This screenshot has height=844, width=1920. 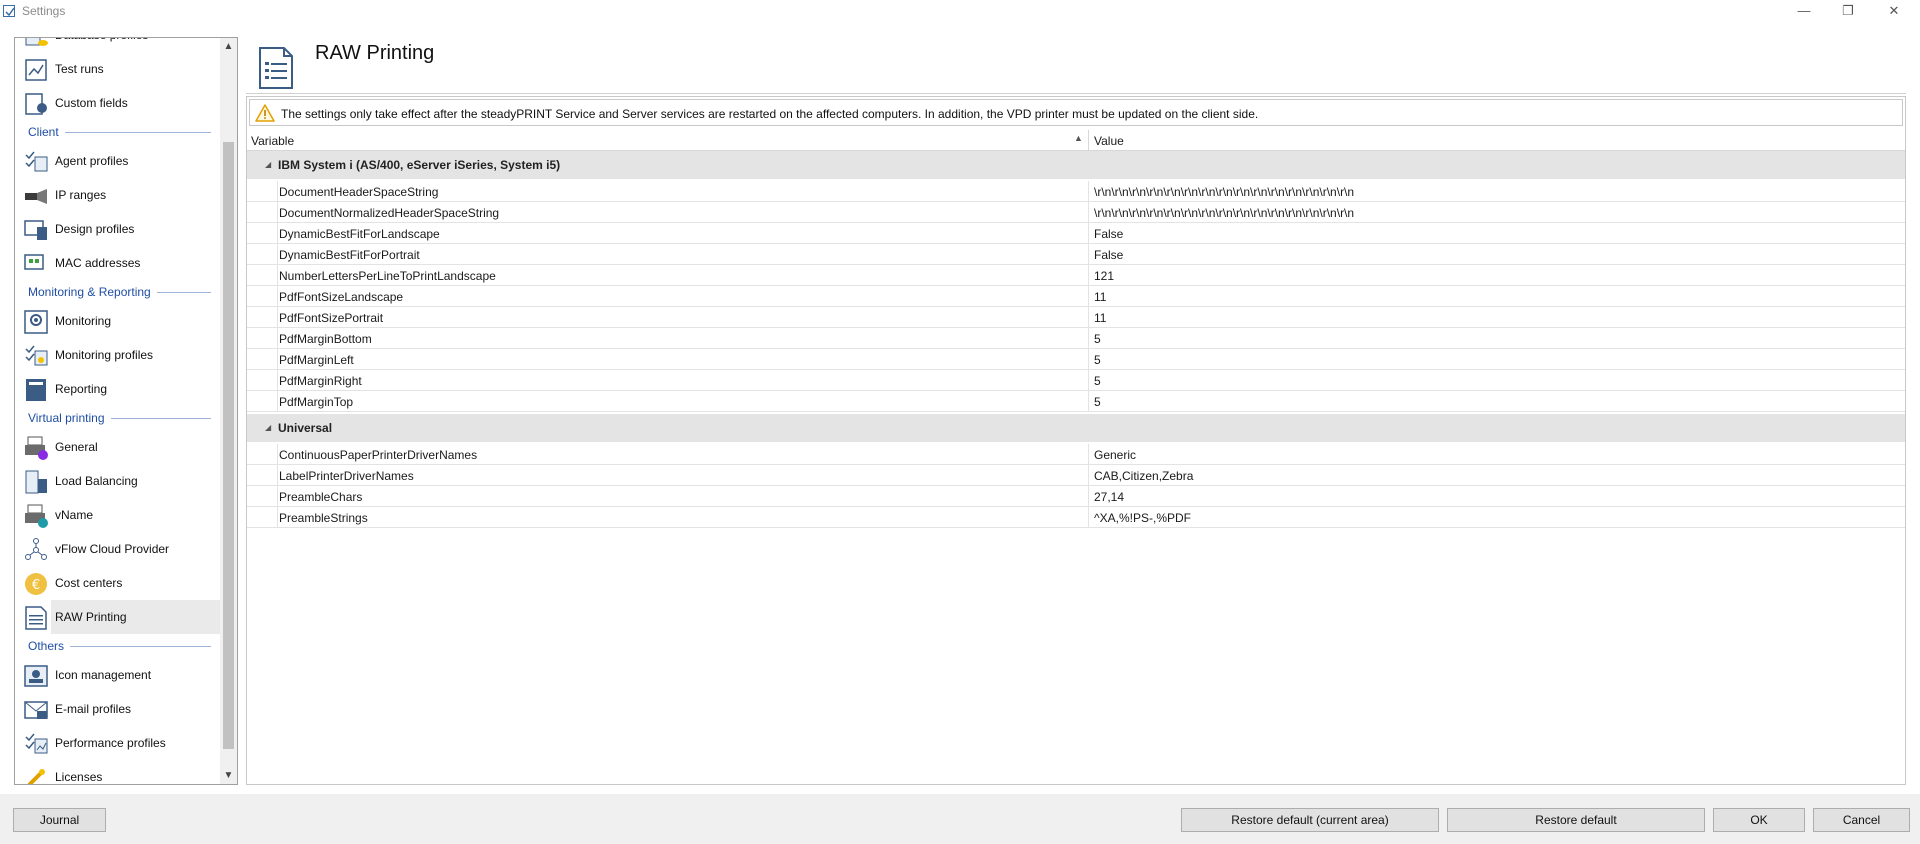 What do you see at coordinates (1076, 254) in the screenshot?
I see `table-row: DynamicBestFitForPortrait False` at bounding box center [1076, 254].